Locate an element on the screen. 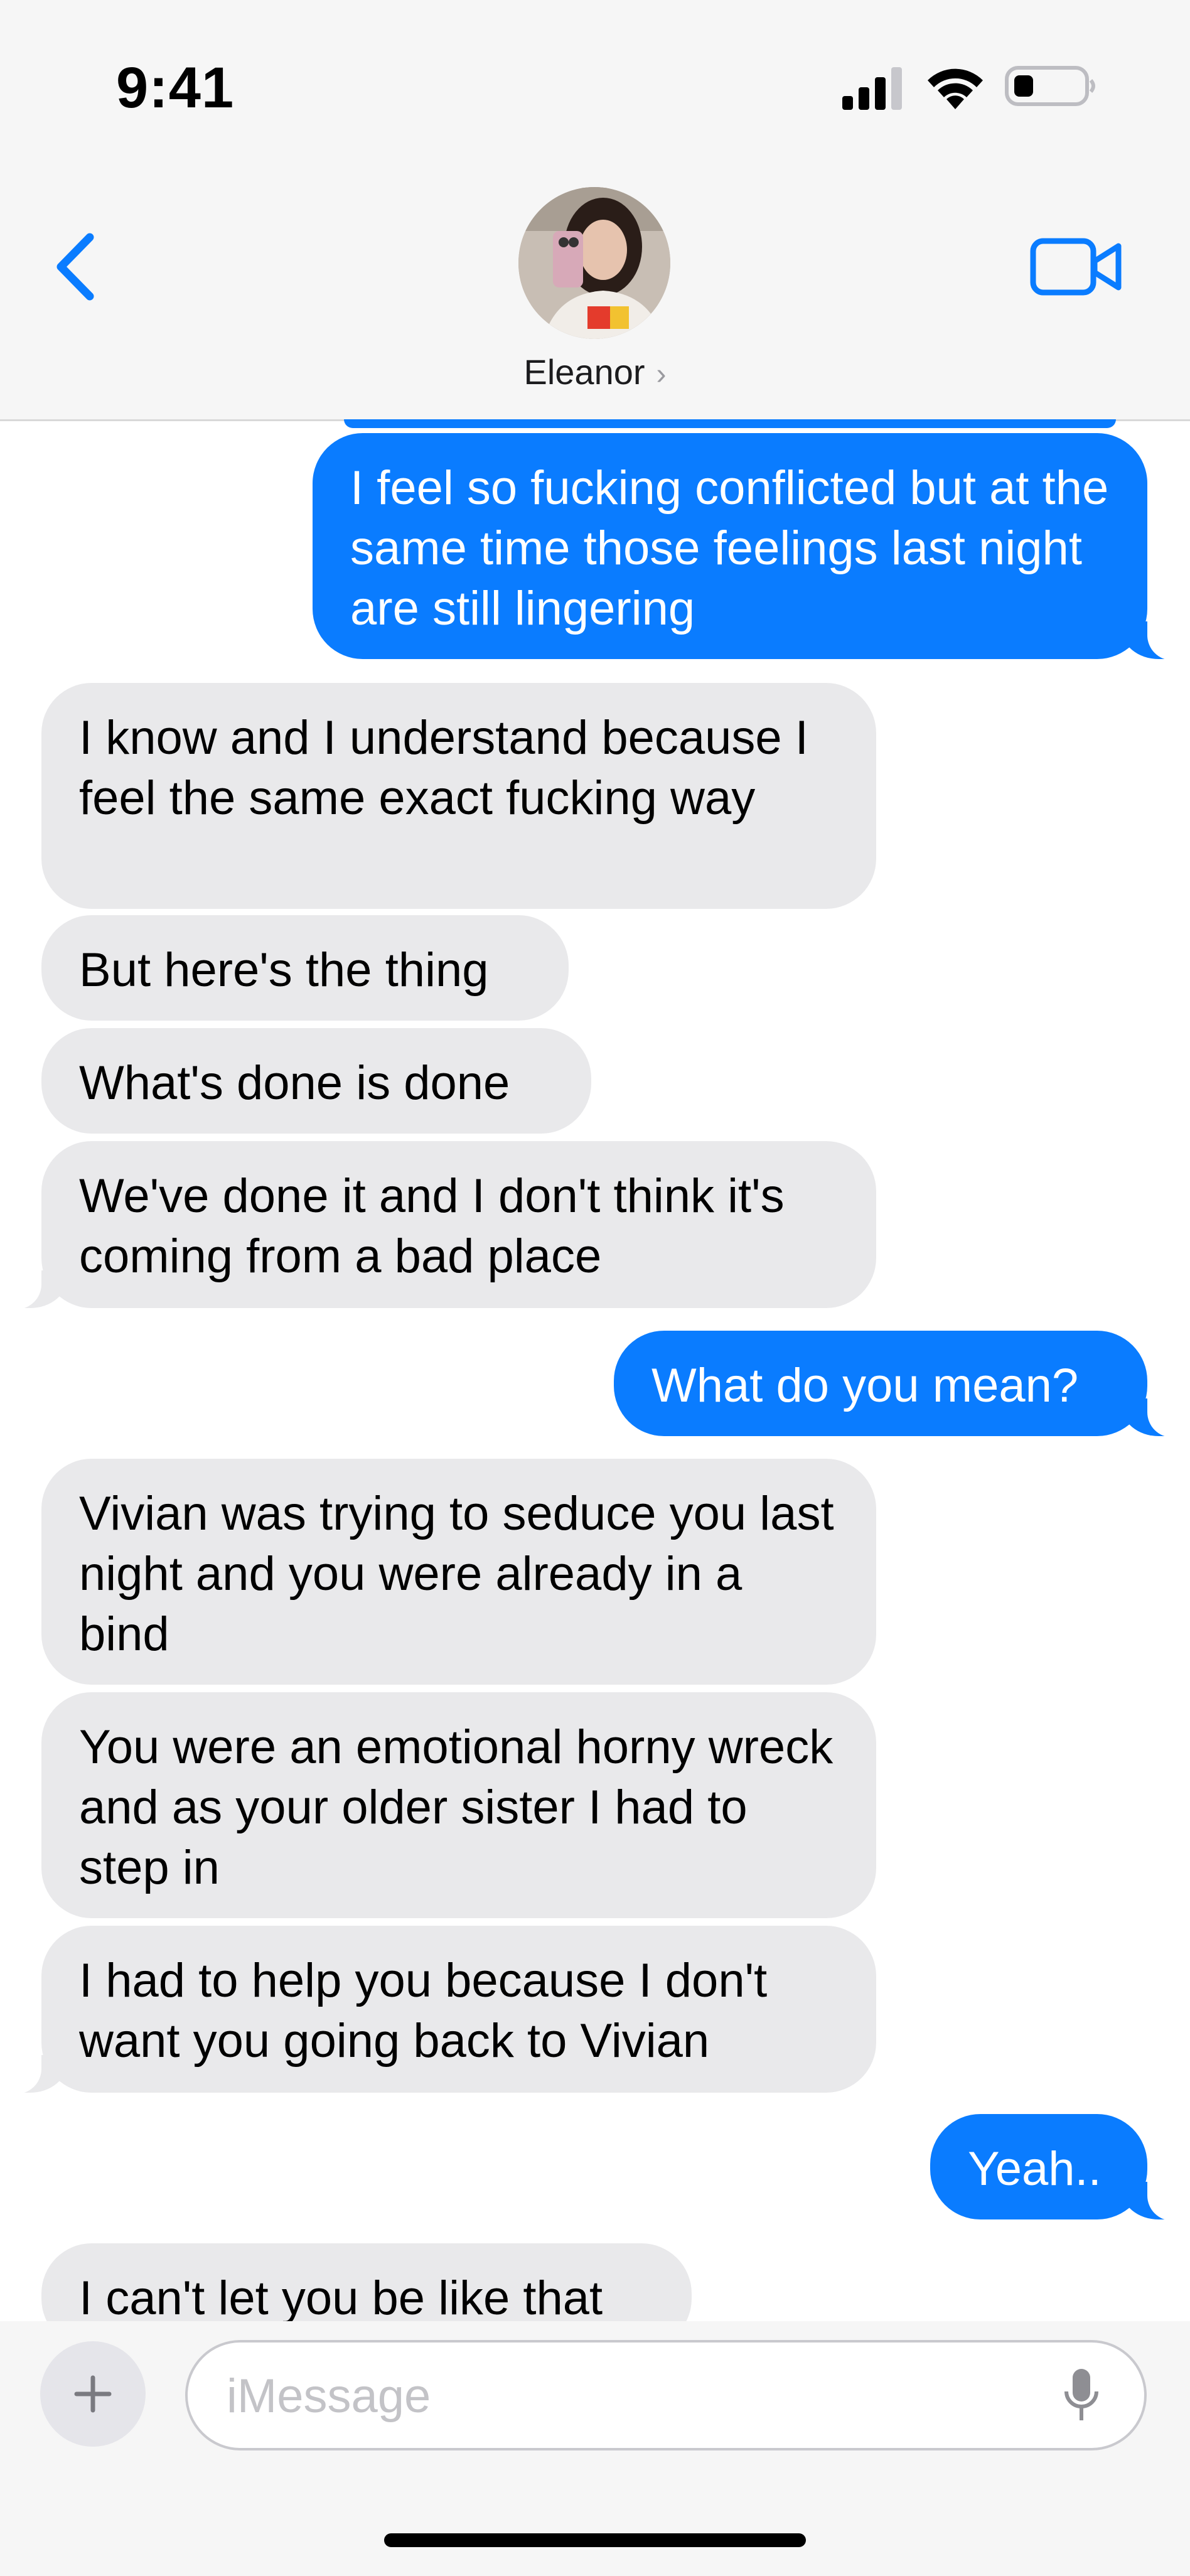 This screenshot has height=2576, width=1190. chevron-left-icon is located at coordinates (75, 267).